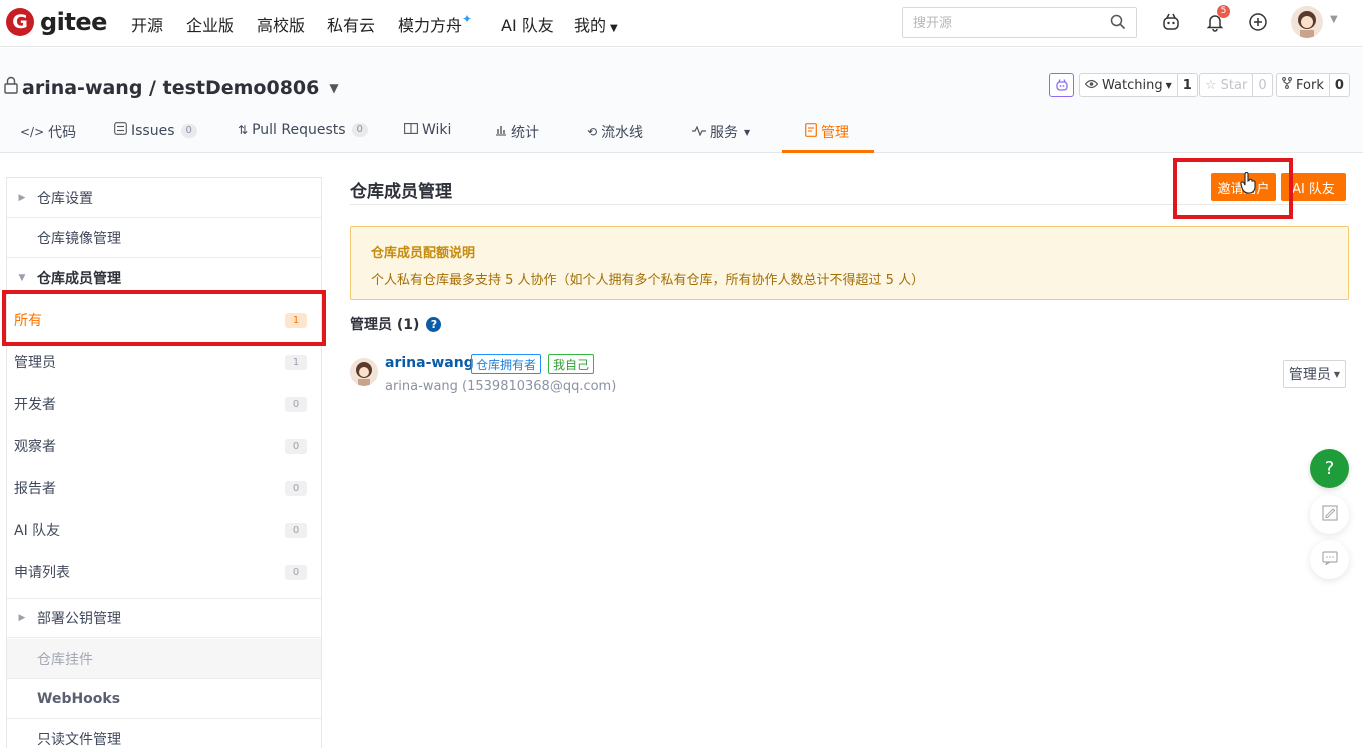 The height and width of the screenshot is (748, 1363). I want to click on avatar-caret-icon: ▼, so click(1334, 19).